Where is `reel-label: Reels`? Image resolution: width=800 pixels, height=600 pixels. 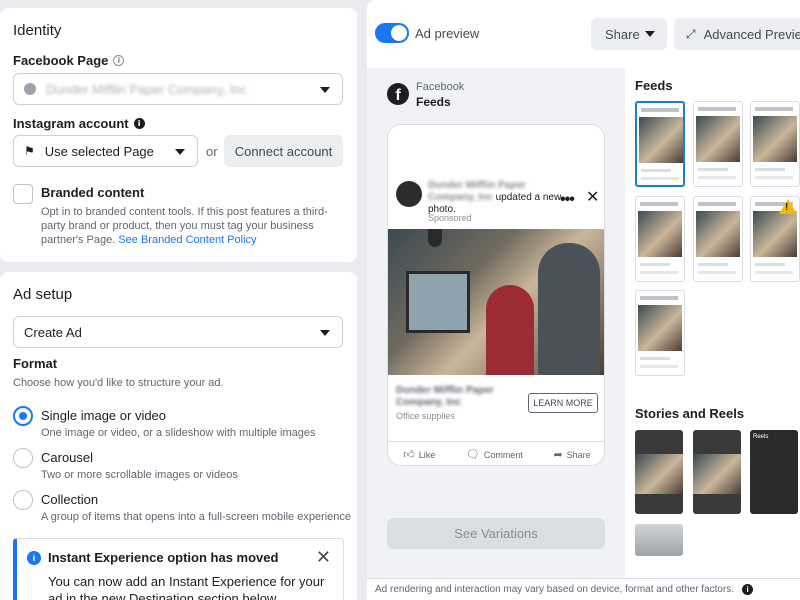 reel-label: Reels is located at coordinates (761, 437).